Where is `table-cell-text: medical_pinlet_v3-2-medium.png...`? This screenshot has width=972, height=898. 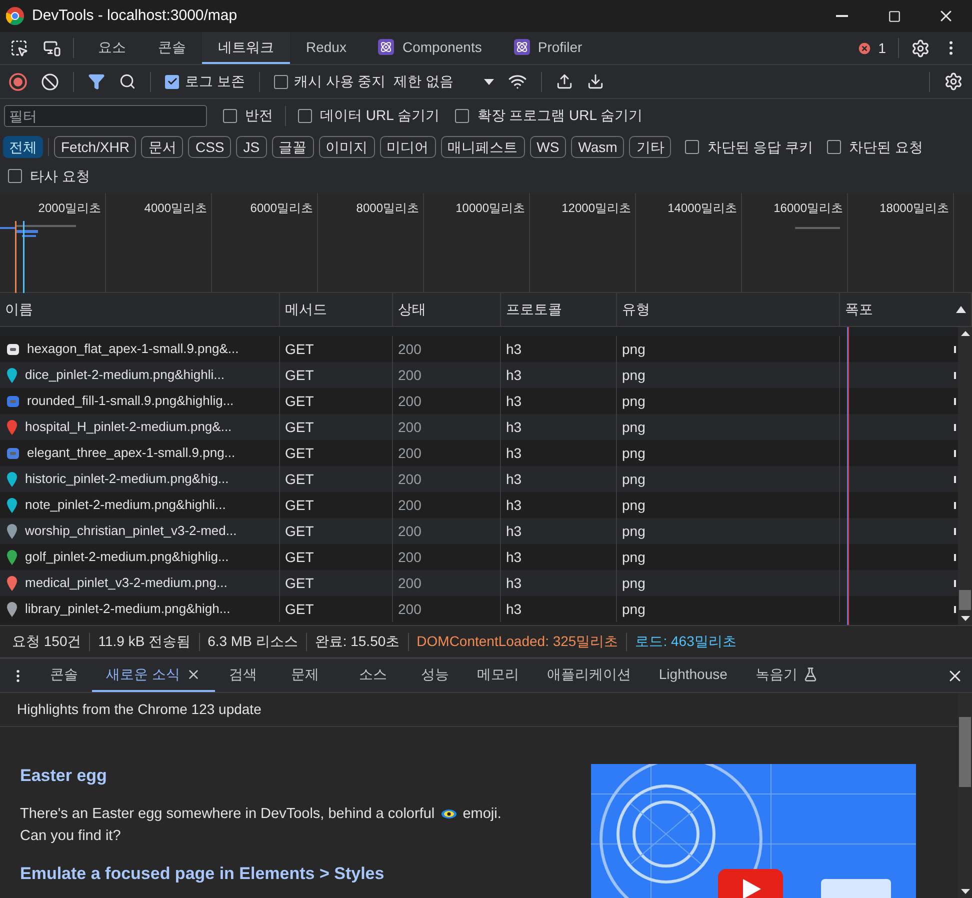 table-cell-text: medical_pinlet_v3-2-medium.png... is located at coordinates (126, 583).